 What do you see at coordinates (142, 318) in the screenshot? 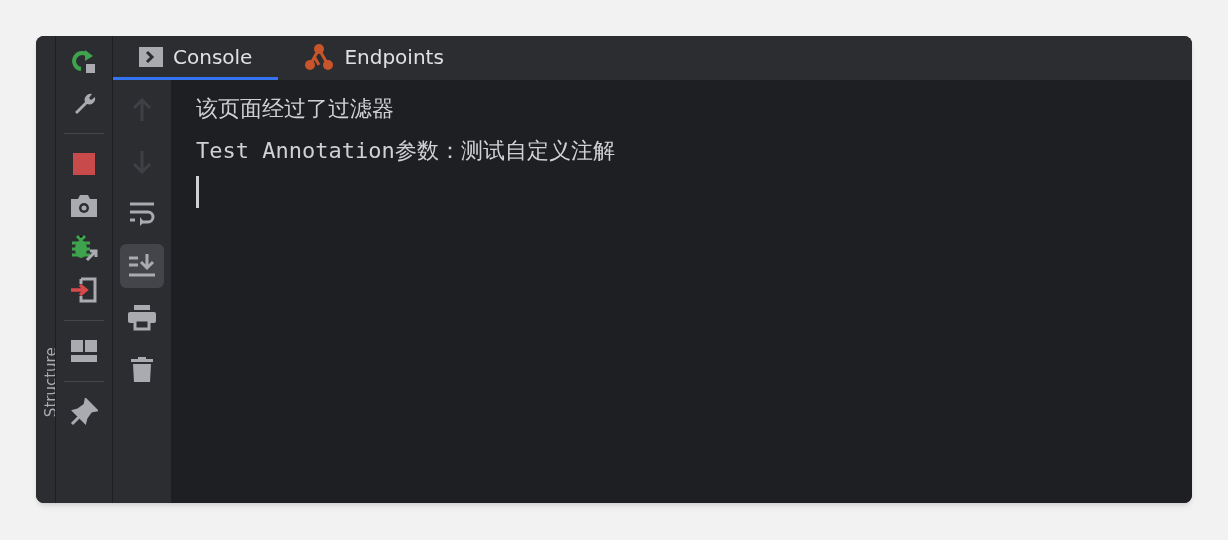
I see `printer-icon` at bounding box center [142, 318].